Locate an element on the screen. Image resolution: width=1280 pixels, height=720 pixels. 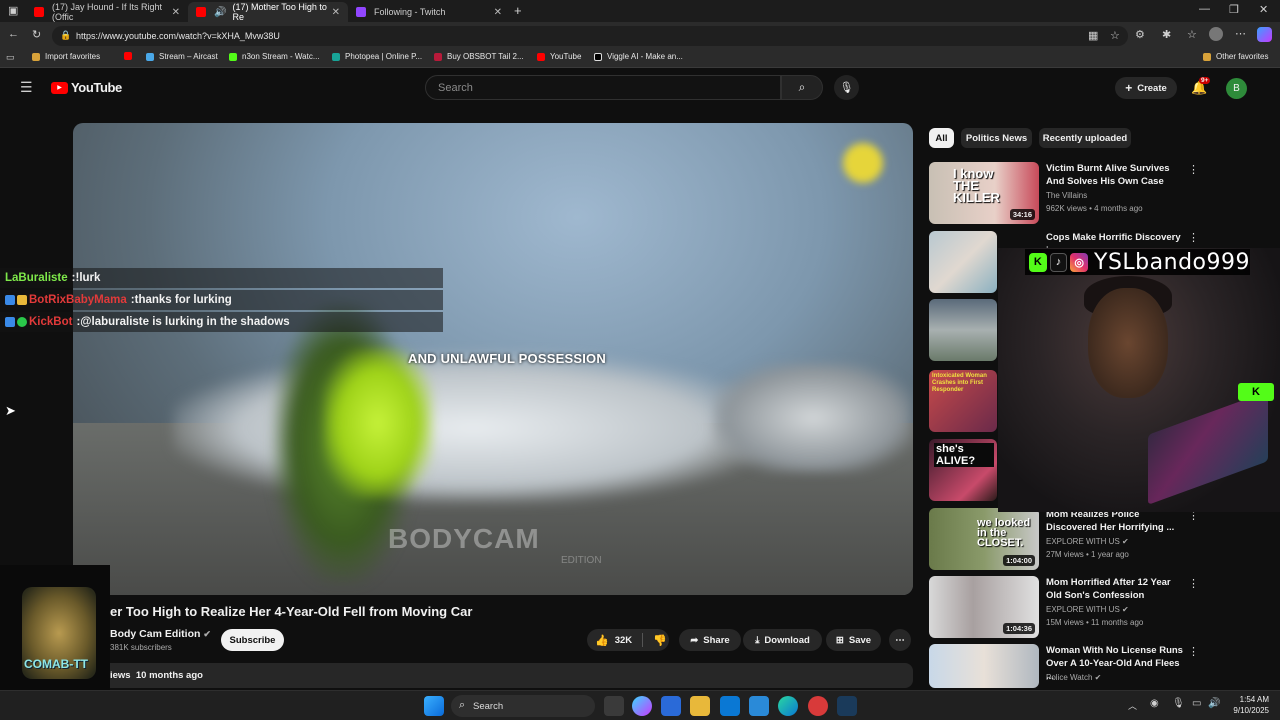
tab-jay-hound: (17) Jay Hound - If Its Right (Offic ✕ is located at coordinates (107, 12).